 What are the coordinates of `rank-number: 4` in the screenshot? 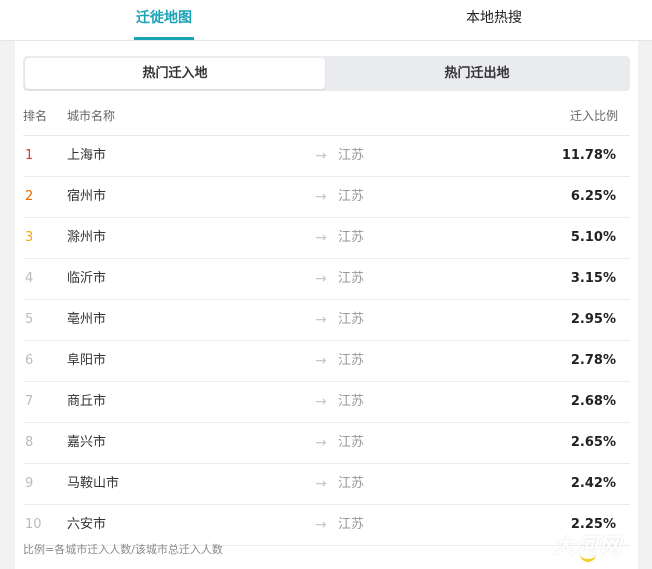 It's located at (29, 278).